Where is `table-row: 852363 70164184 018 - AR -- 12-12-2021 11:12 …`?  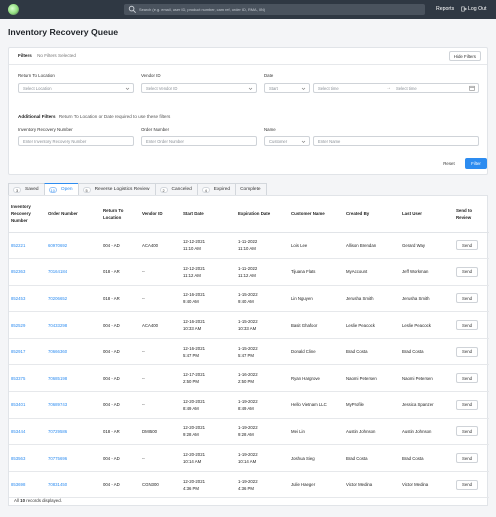 table-row: 852363 70164184 018 - AR -- 12-12-2021 11:12 … is located at coordinates (249, 272).